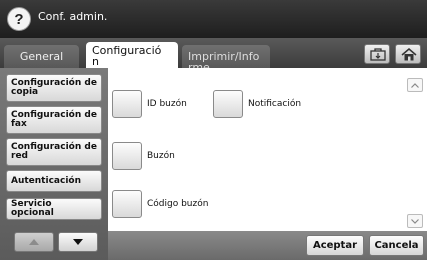 This screenshot has height=260, width=427. I want to click on help-button: ?, so click(19, 19).